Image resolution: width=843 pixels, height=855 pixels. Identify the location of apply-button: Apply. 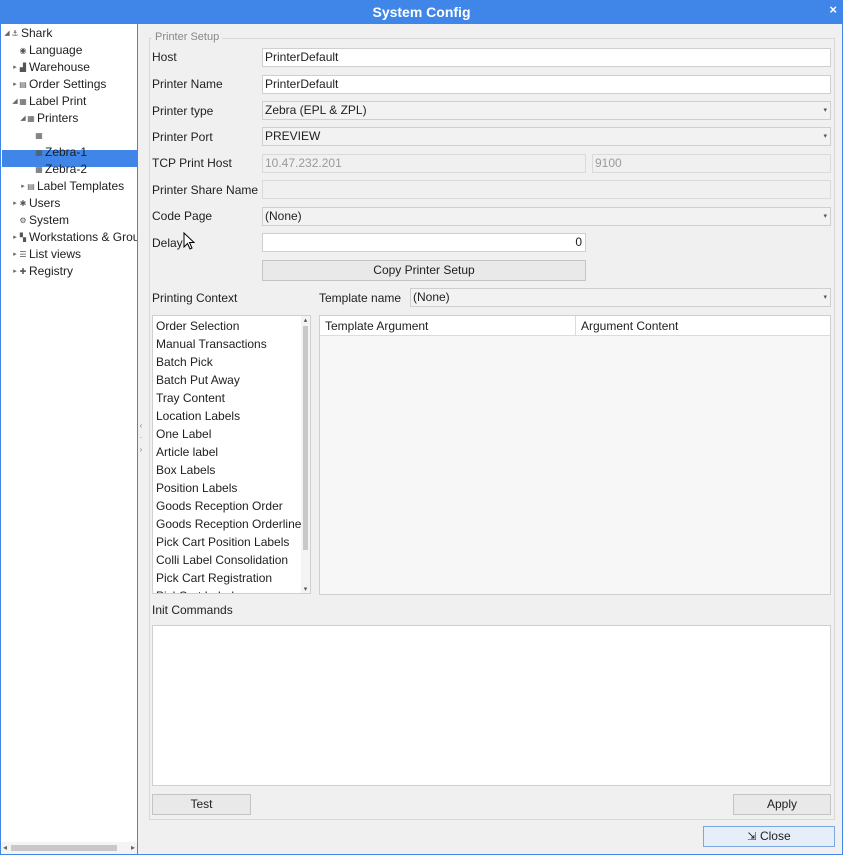
(782, 804).